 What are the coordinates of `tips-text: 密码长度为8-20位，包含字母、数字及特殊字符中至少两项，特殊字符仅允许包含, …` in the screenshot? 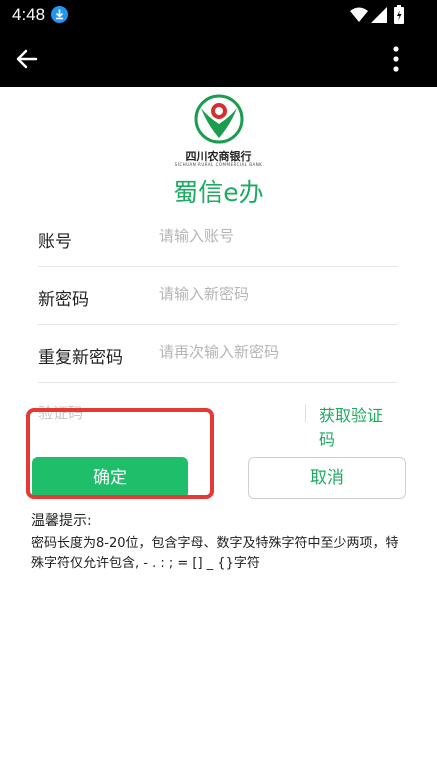 It's located at (215, 553).